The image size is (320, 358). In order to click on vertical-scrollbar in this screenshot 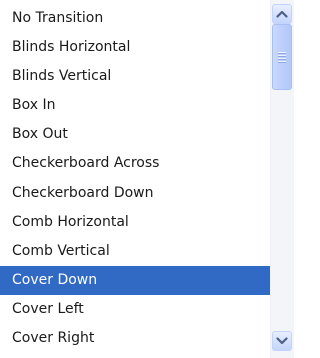, I will do `click(282, 179)`.